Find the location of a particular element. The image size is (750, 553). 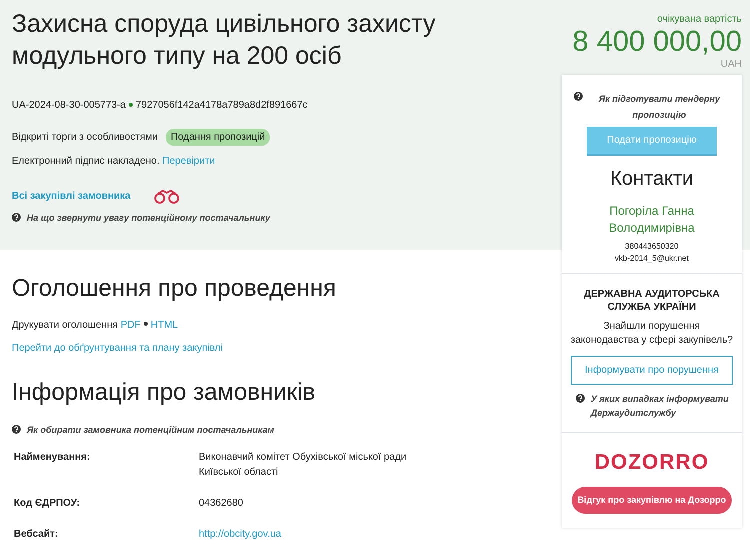

field-value: 04362680 is located at coordinates (221, 503).